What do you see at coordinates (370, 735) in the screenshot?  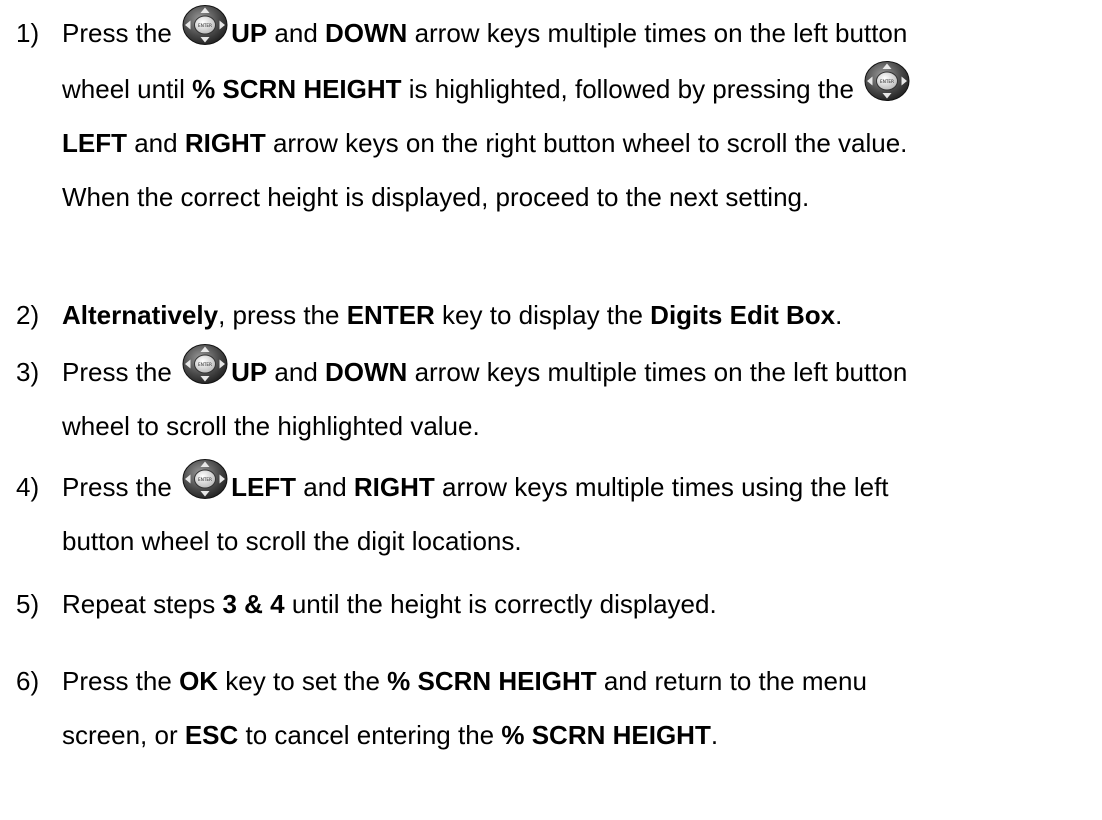 I see `text: to cancel entering the` at bounding box center [370, 735].